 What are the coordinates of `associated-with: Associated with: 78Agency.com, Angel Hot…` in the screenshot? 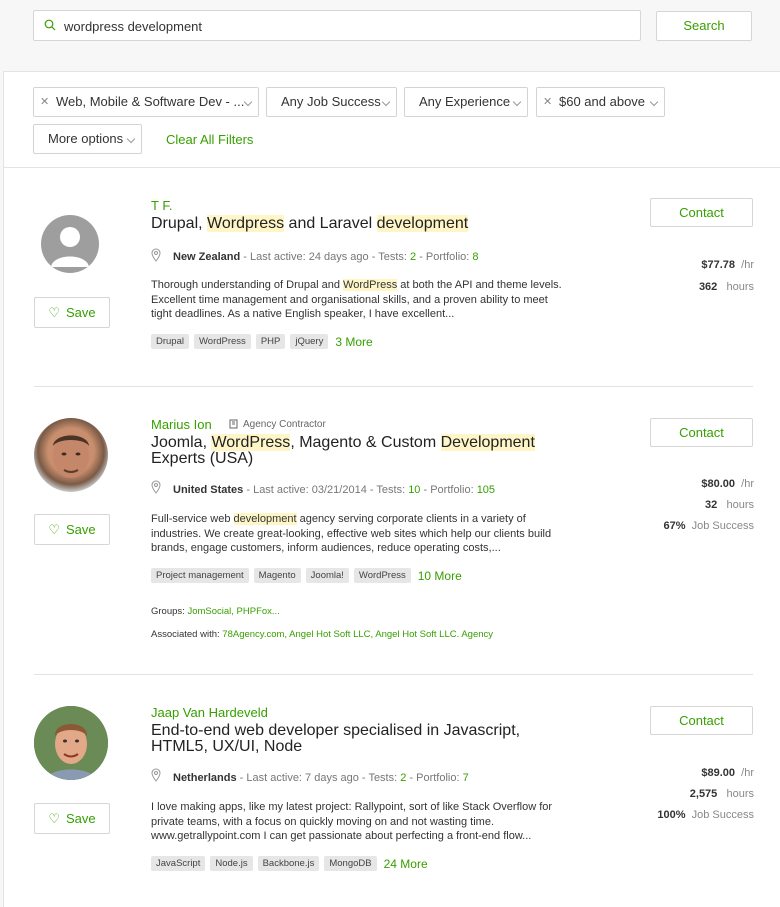 It's located at (322, 634).